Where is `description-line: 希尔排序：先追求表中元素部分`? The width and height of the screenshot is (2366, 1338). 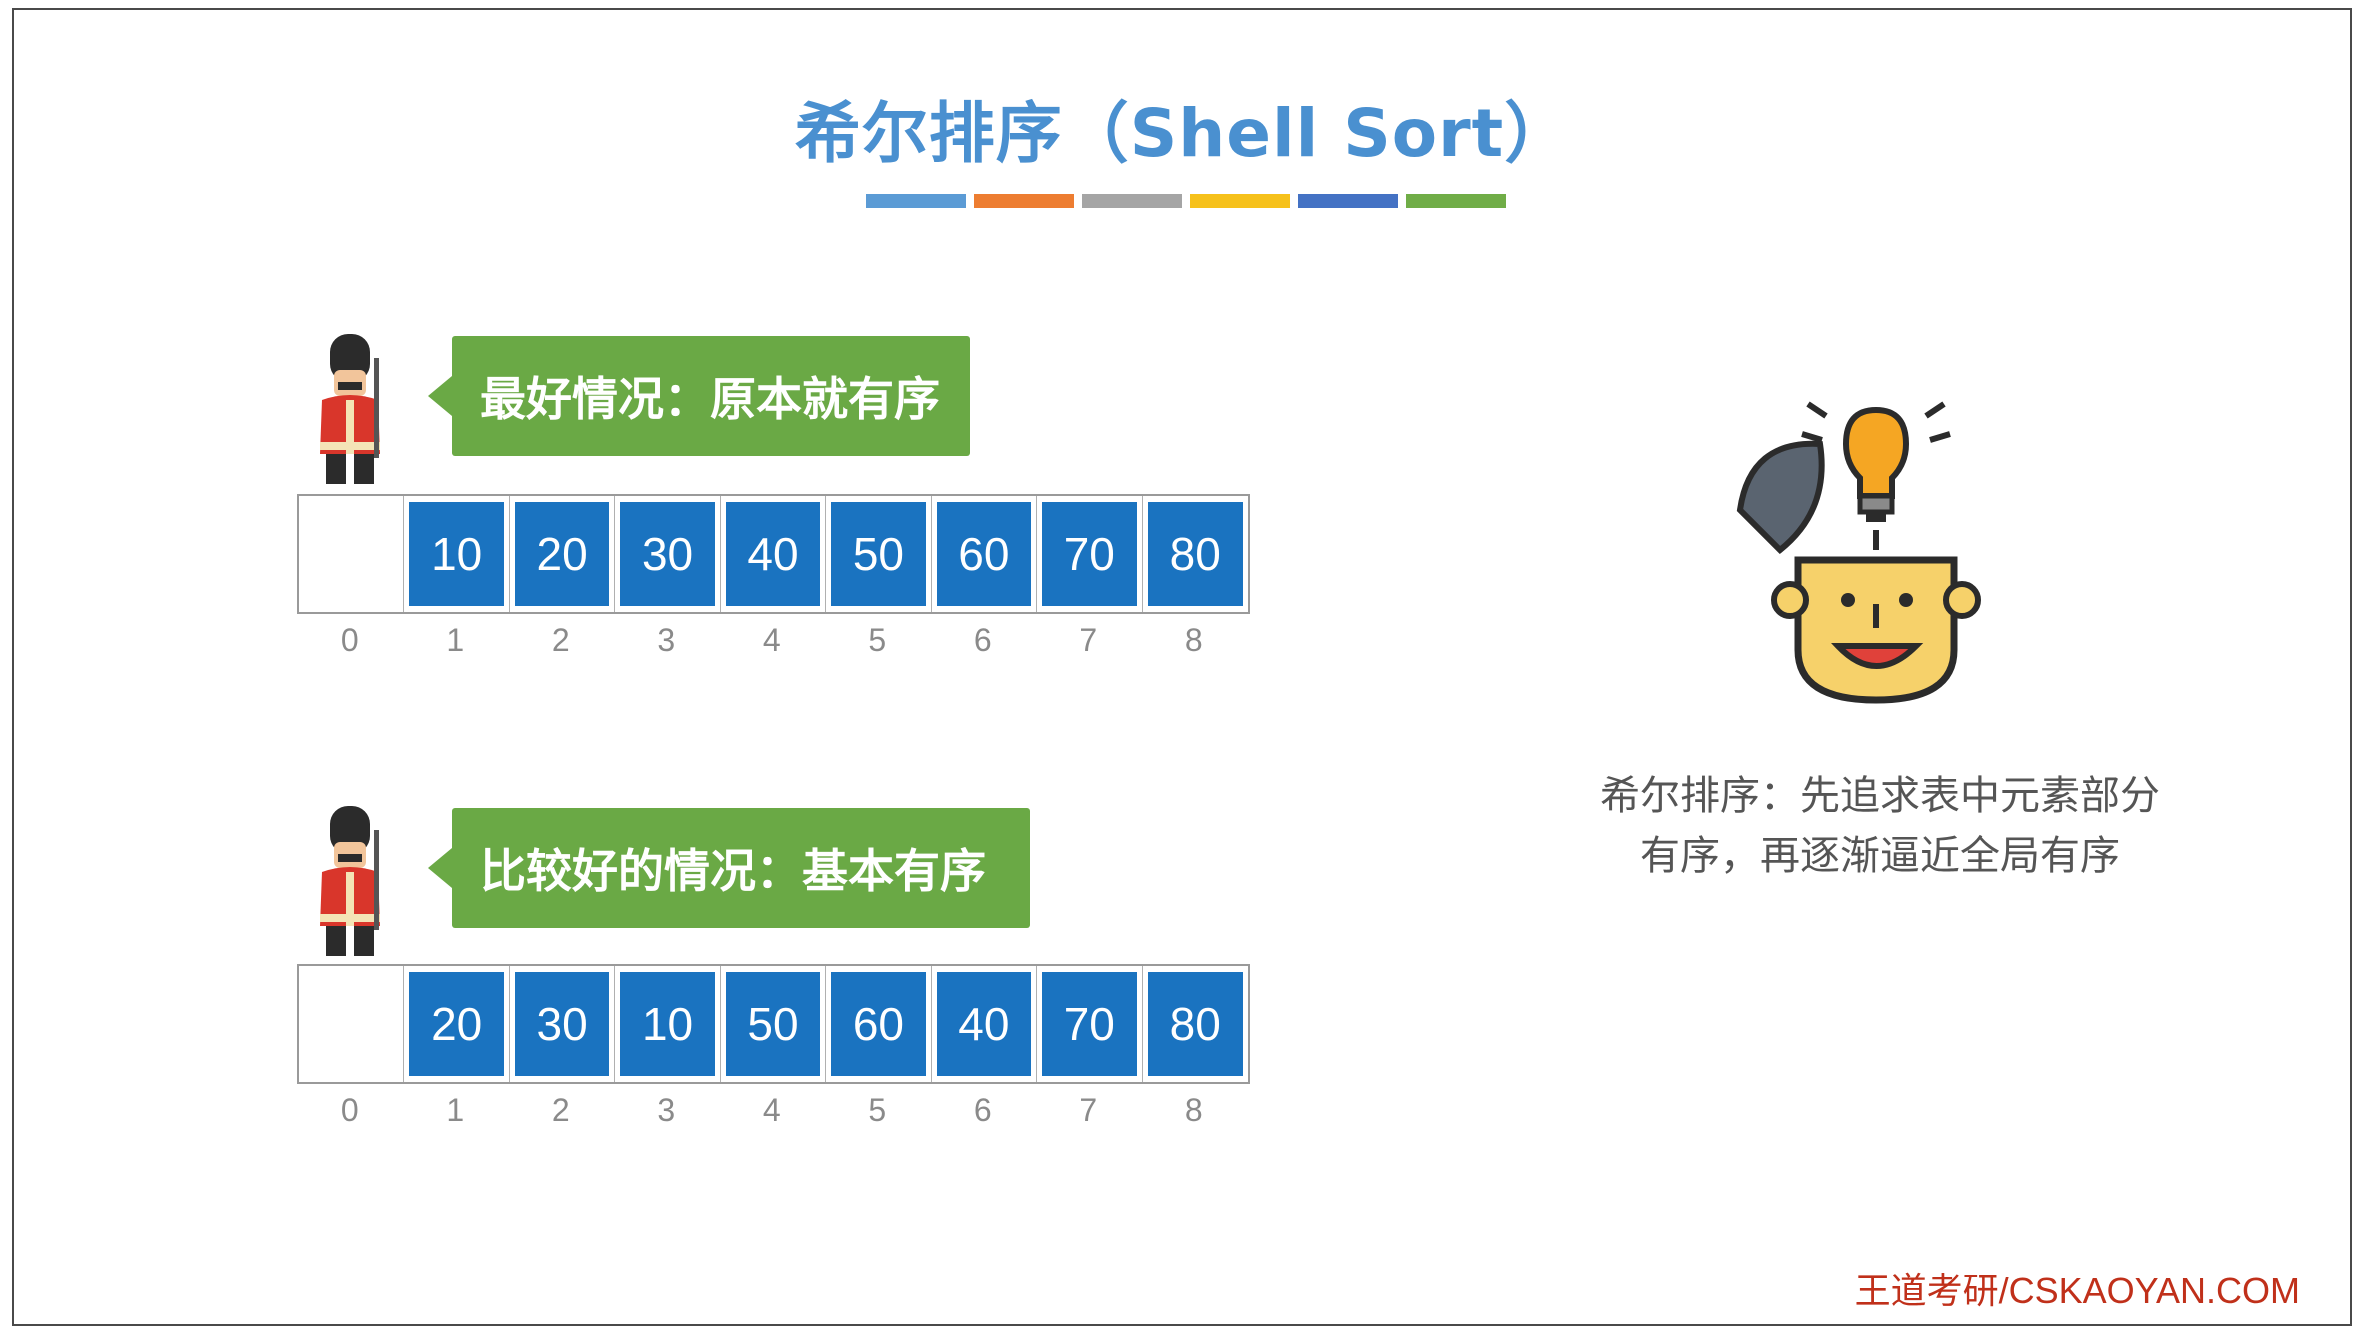 description-line: 希尔排序：先追求表中元素部分 is located at coordinates (1880, 796).